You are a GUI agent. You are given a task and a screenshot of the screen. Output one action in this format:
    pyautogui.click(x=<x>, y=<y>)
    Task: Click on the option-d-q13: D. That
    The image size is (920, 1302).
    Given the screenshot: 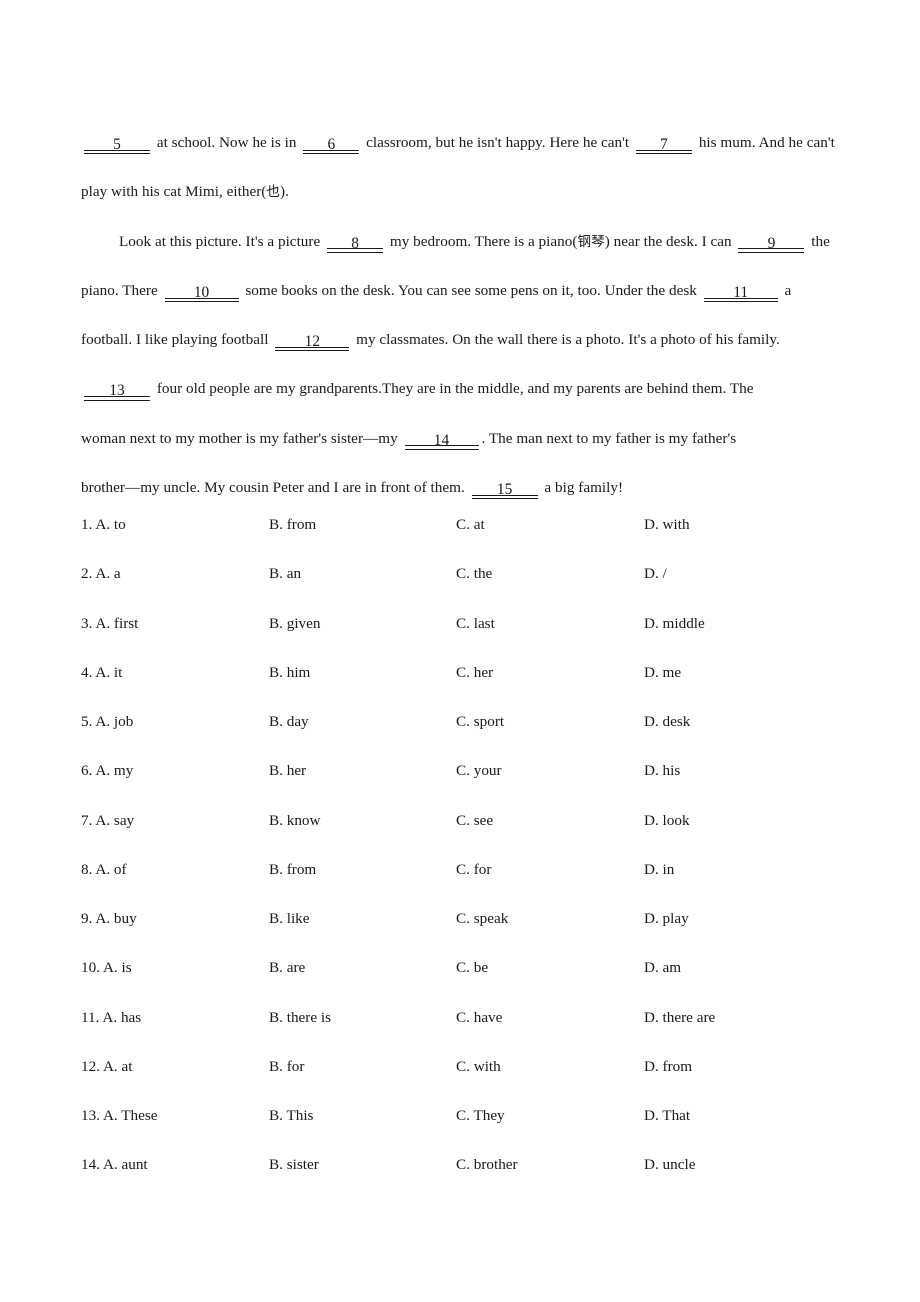 What is the action you would take?
    pyautogui.click(x=667, y=1115)
    